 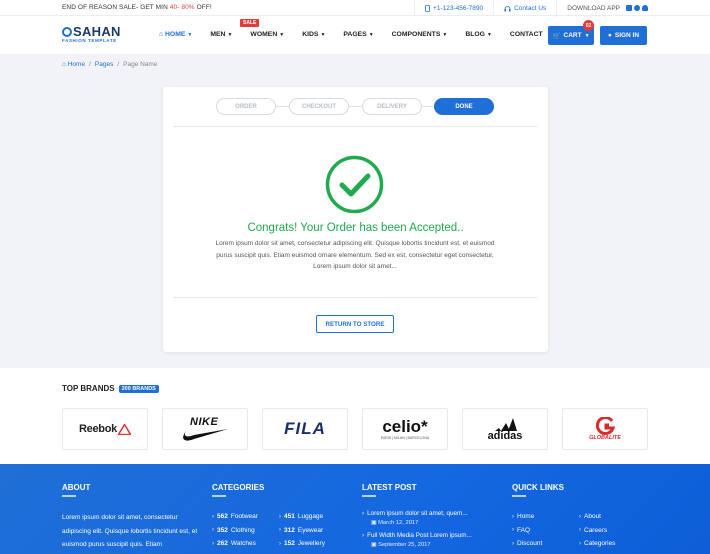 What do you see at coordinates (556, 36) in the screenshot?
I see `cart-icon: 🛒` at bounding box center [556, 36].